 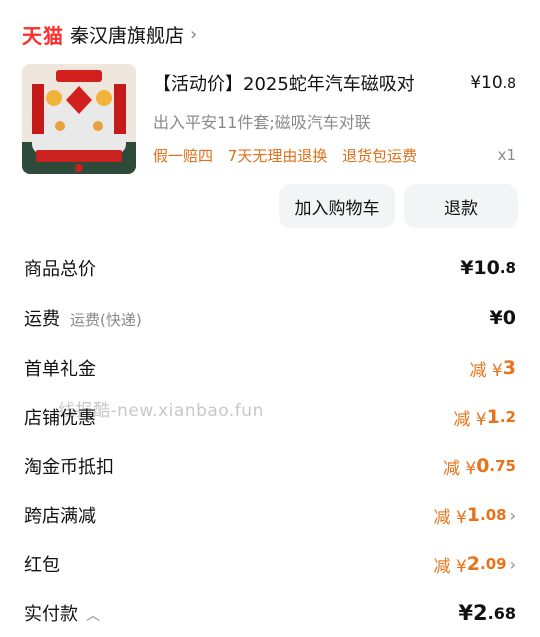 What do you see at coordinates (270, 515) in the screenshot?
I see `cross-shop-row: 跨店满减 减 ¥1.08 ›` at bounding box center [270, 515].